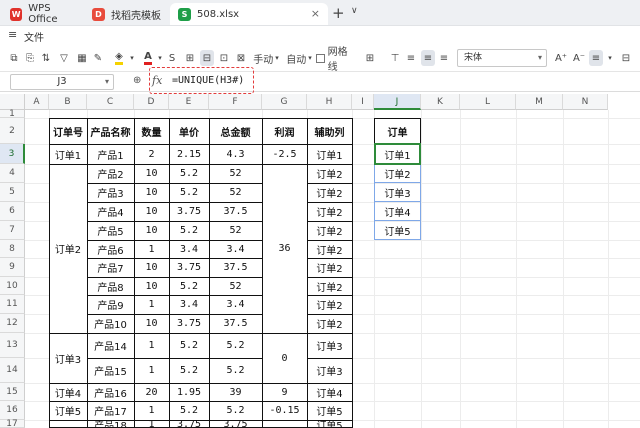 The image size is (640, 428). Describe the element at coordinates (12, 249) in the screenshot. I see `row-header: 8` at that location.